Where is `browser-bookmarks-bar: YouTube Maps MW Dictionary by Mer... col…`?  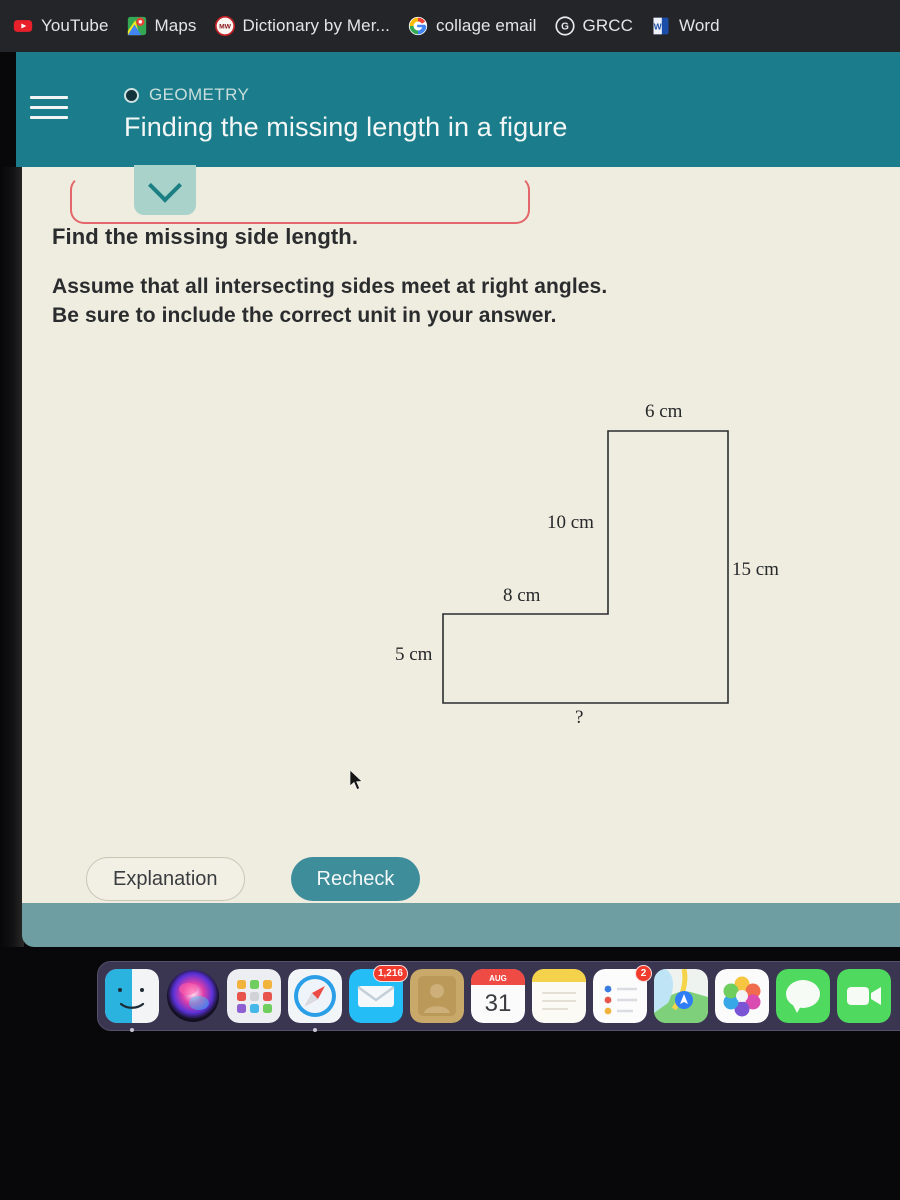
browser-bookmarks-bar: YouTube Maps MW Dictionary by Mer... col… is located at coordinates (450, 26).